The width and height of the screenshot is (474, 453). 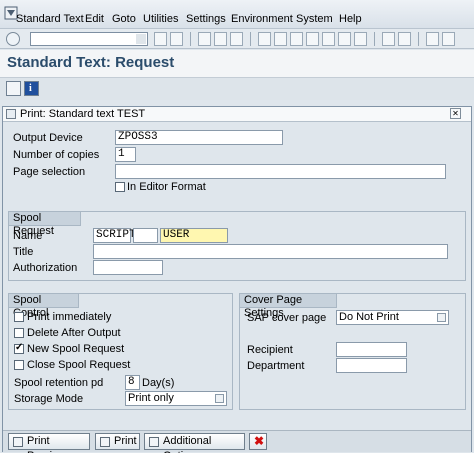 I want to click on additional-options-button: Additional Options, so click(x=194, y=443).